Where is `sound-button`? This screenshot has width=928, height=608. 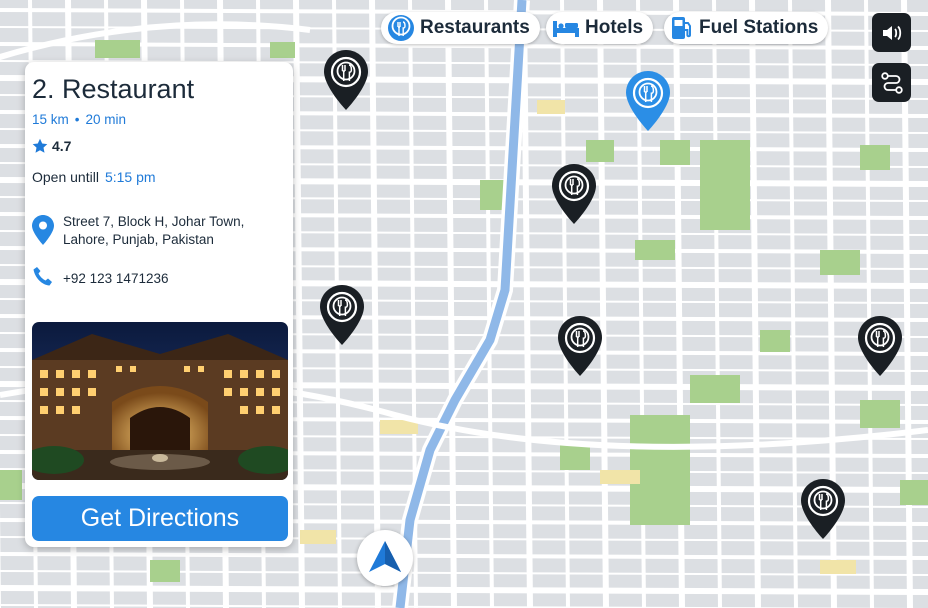
sound-button is located at coordinates (891, 32).